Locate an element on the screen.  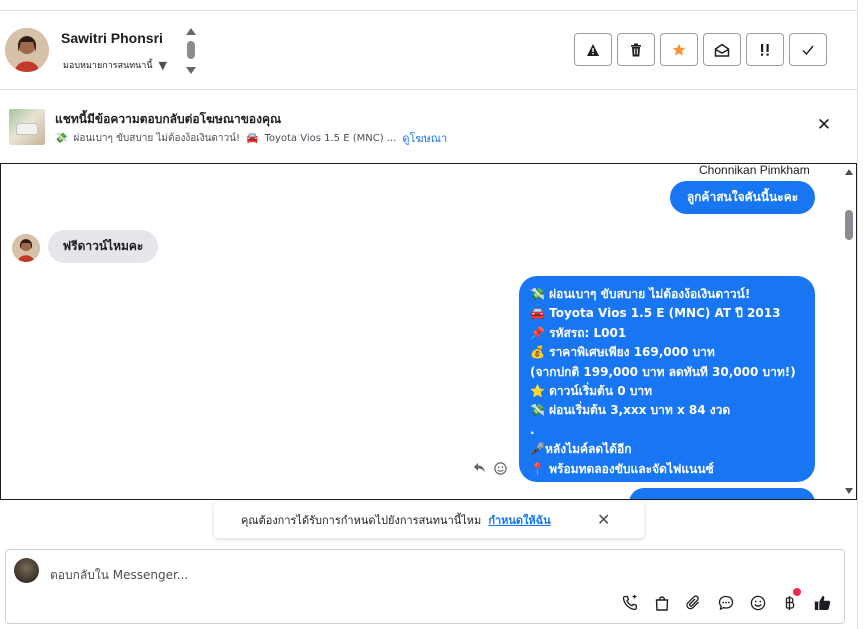
caret-down-icon: ▼ is located at coordinates (162, 65).